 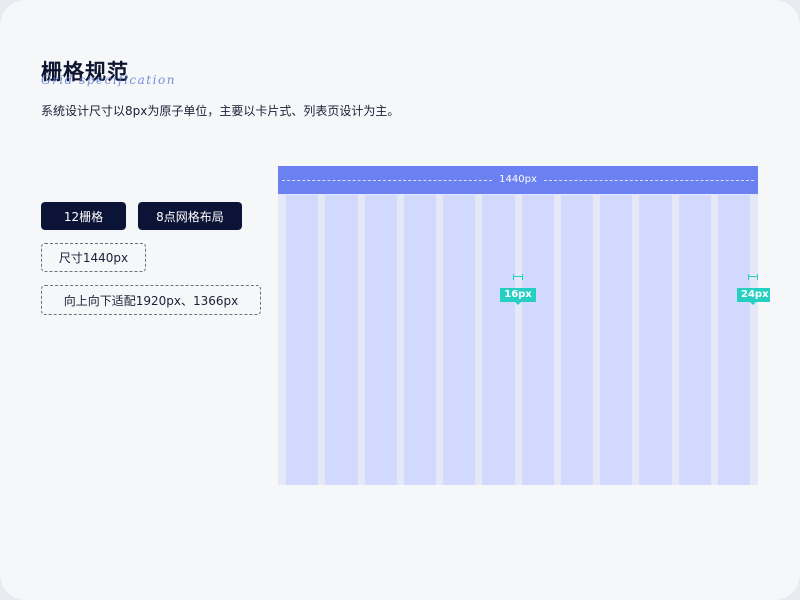 I want to click on gutter-measure-label: 16px, so click(x=518, y=295).